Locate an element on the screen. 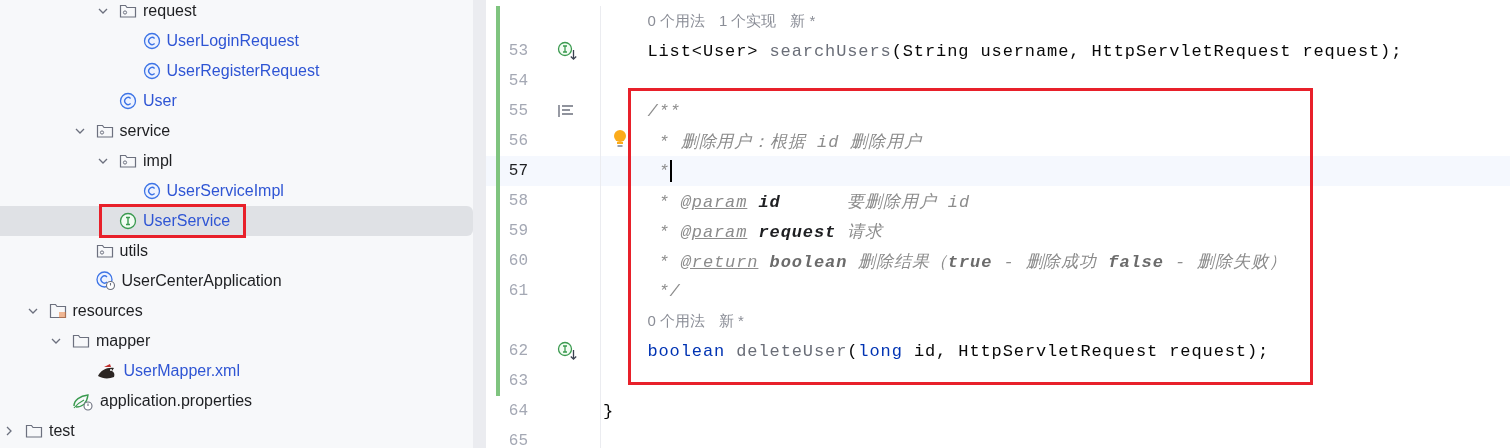  tree-item: UserMapper.xml is located at coordinates (236, 371).